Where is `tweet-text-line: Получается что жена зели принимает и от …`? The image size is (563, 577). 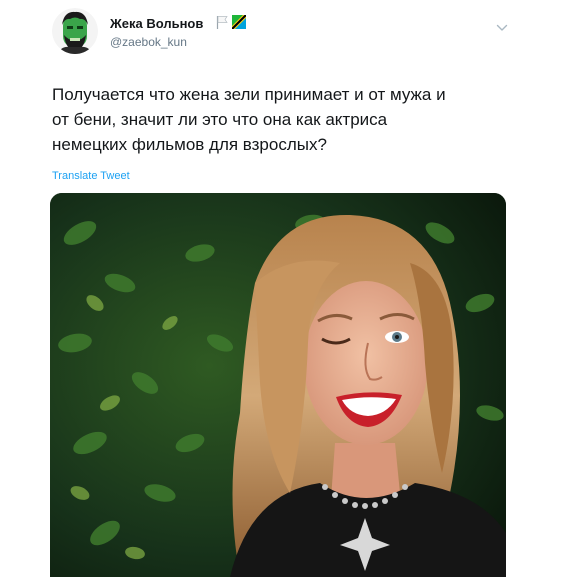 tweet-text-line: Получается что жена зели принимает и от … is located at coordinates (249, 94).